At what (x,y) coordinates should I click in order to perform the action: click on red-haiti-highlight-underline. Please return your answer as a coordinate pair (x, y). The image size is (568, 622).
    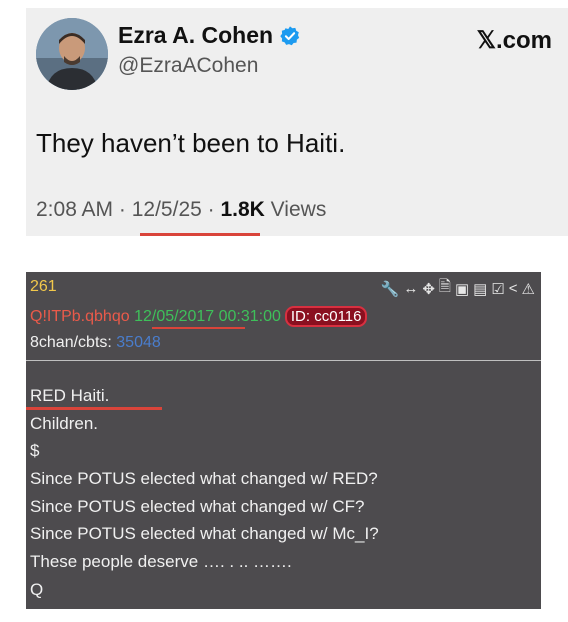
    Looking at the image, I should click on (94, 408).